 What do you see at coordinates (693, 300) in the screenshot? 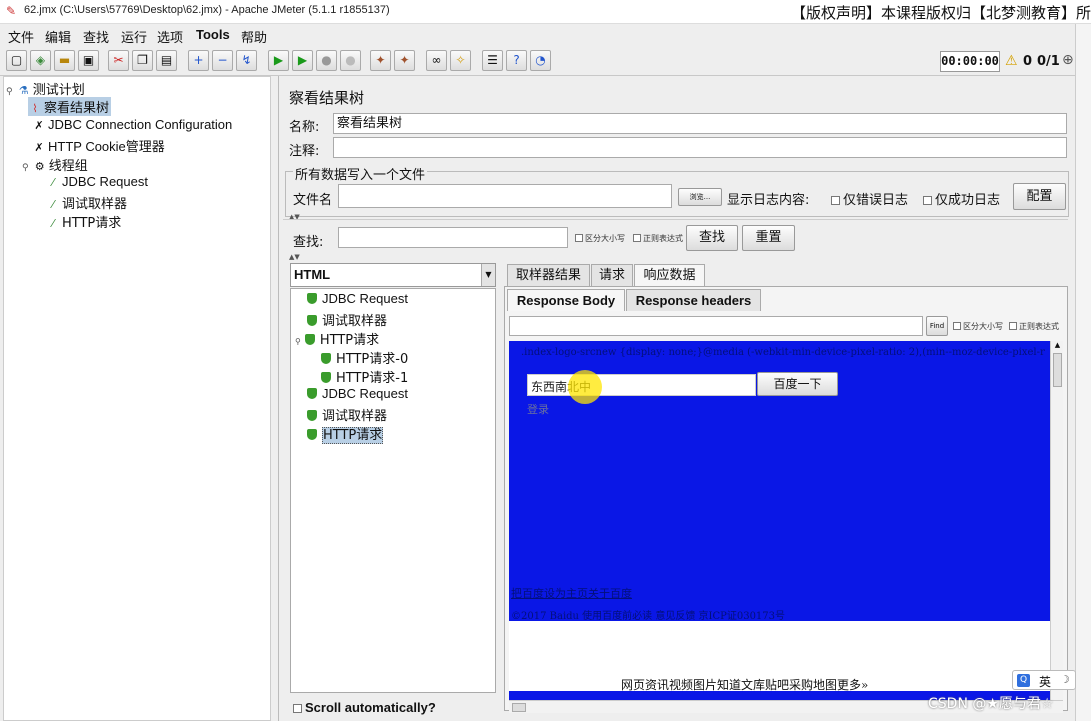
I see `tab-response-headers: Response headers` at bounding box center [693, 300].